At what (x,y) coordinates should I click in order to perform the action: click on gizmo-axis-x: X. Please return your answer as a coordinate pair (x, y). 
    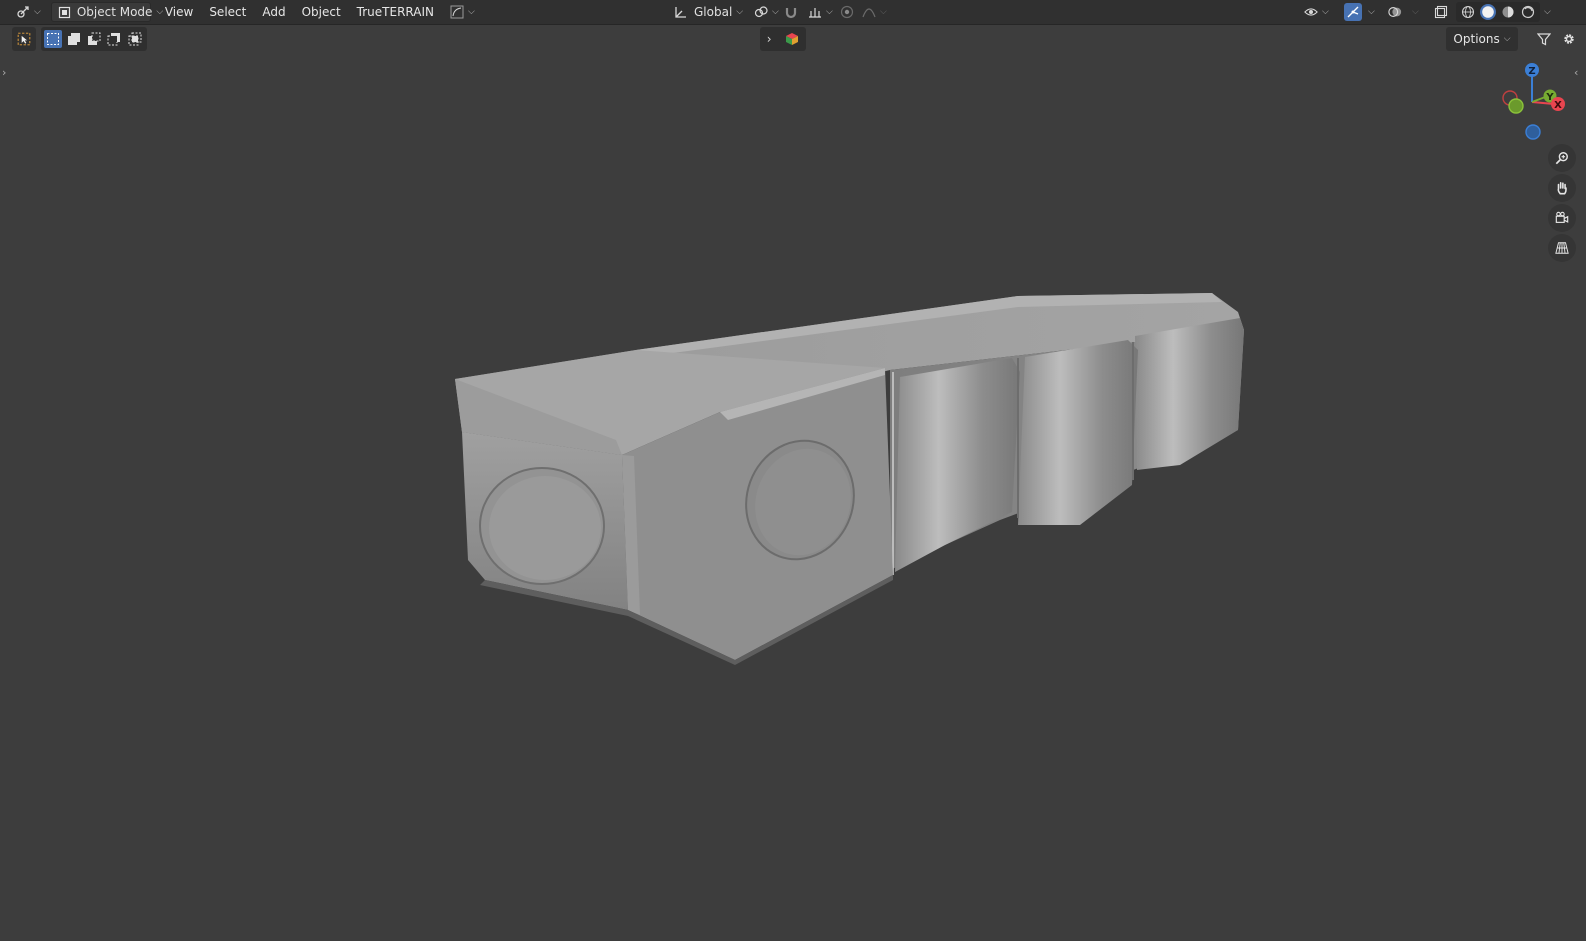
    Looking at the image, I should click on (1558, 104).